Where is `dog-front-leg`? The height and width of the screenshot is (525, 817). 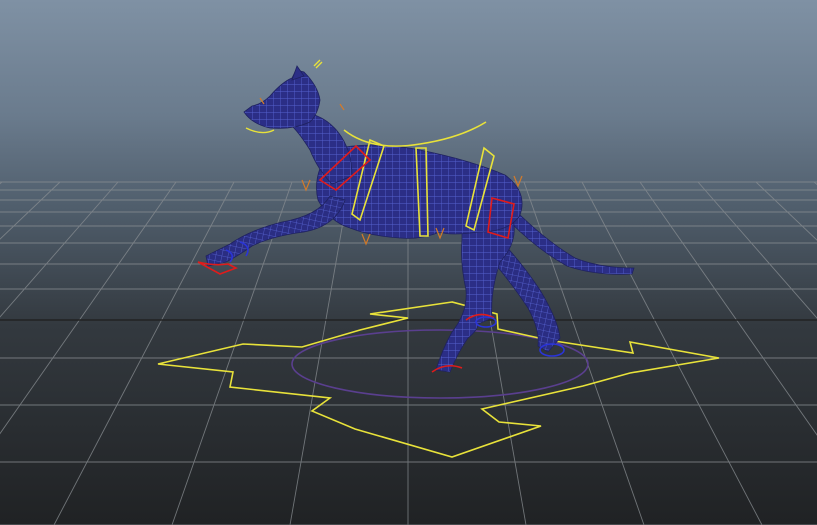
dog-front-leg is located at coordinates (275, 231).